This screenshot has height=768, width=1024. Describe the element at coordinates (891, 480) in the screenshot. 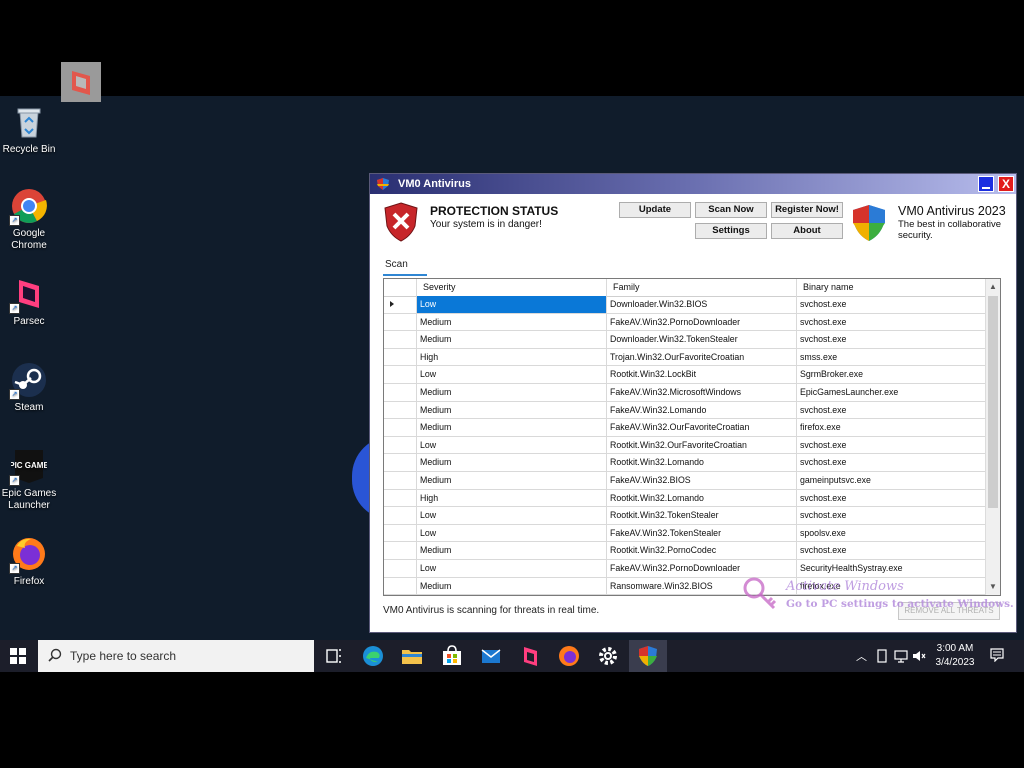

I see `binary-name-cell: gameinputsvc.exe` at that location.